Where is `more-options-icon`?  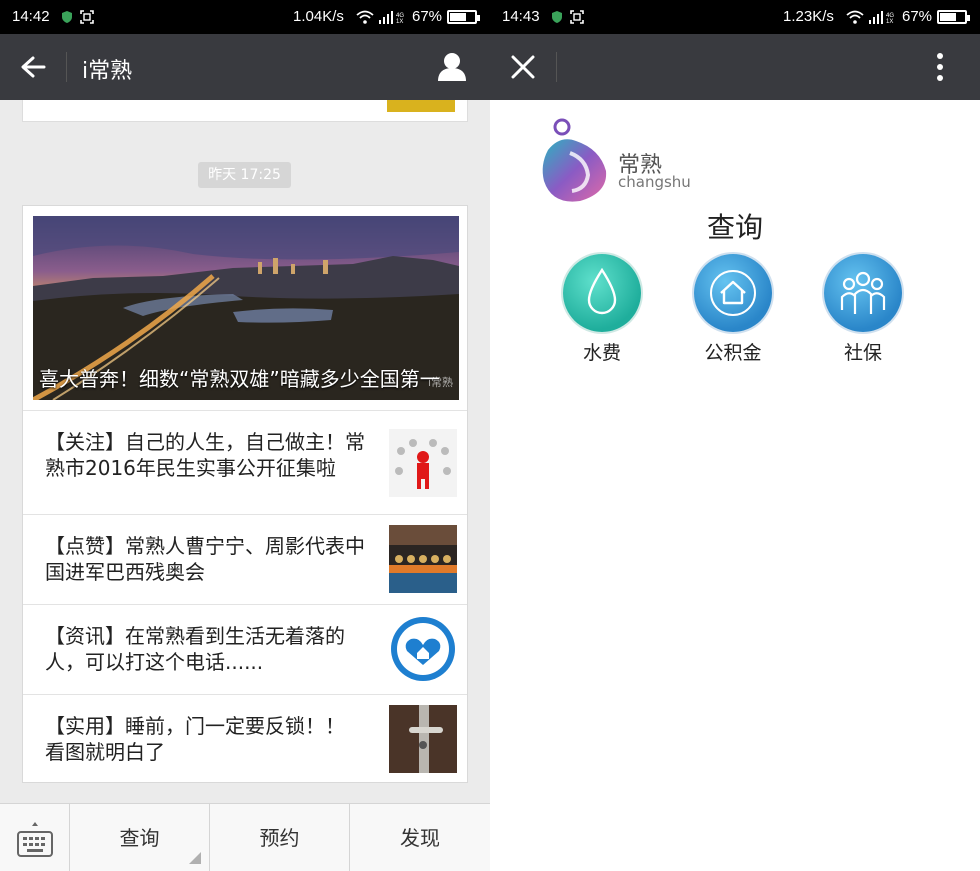 more-options-icon is located at coordinates (940, 67).